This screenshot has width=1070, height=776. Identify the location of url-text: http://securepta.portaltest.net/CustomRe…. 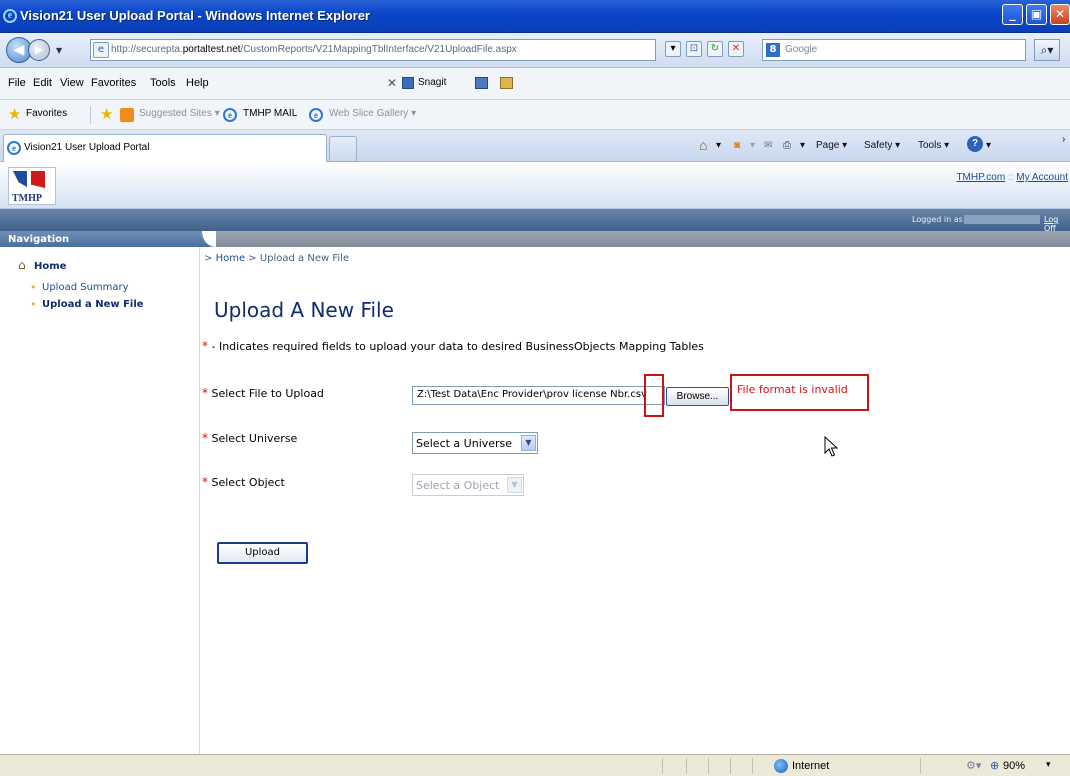
(314, 49).